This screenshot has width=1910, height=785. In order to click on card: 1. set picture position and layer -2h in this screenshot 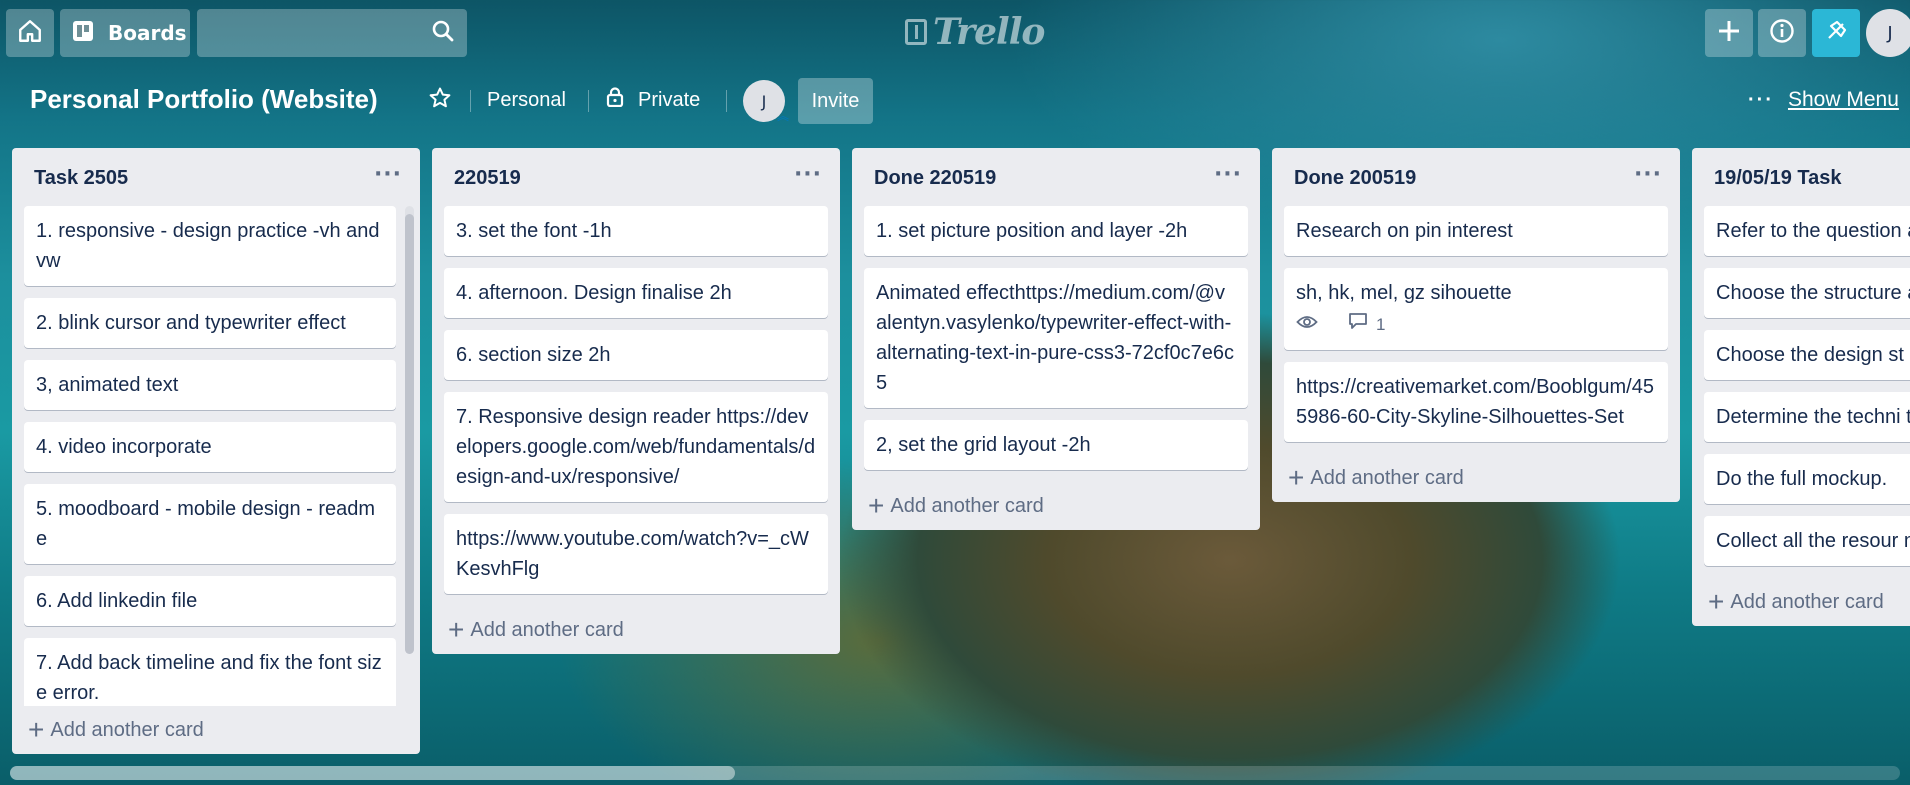, I will do `click(1056, 231)`.